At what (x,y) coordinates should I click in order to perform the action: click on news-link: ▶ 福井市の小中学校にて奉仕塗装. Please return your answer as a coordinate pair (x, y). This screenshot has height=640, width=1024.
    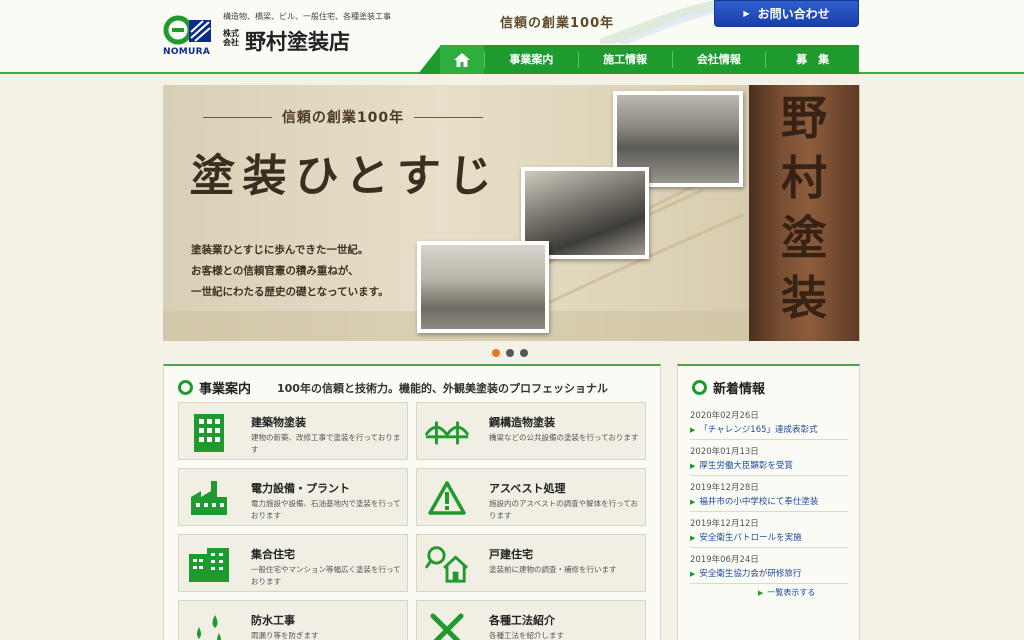
    Looking at the image, I should click on (769, 501).